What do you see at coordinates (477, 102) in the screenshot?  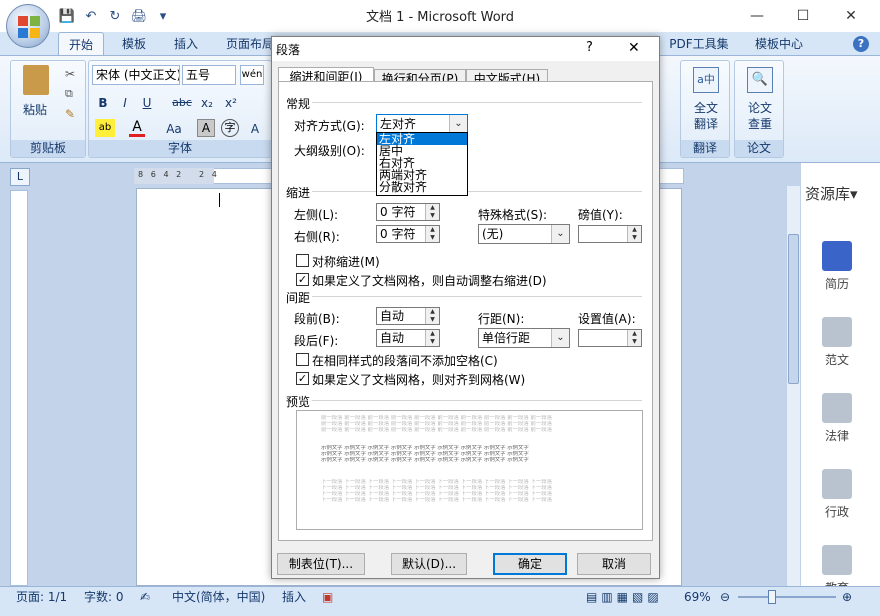 I see `general-divider` at bounding box center [477, 102].